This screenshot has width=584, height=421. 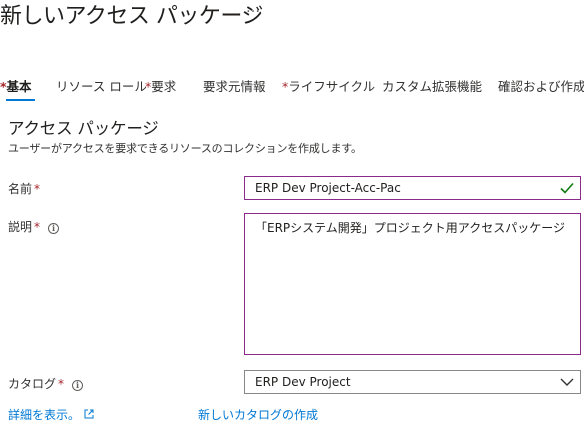 What do you see at coordinates (412, 382) in the screenshot?
I see `catalog-dropdown: ERP Dev Project` at bounding box center [412, 382].